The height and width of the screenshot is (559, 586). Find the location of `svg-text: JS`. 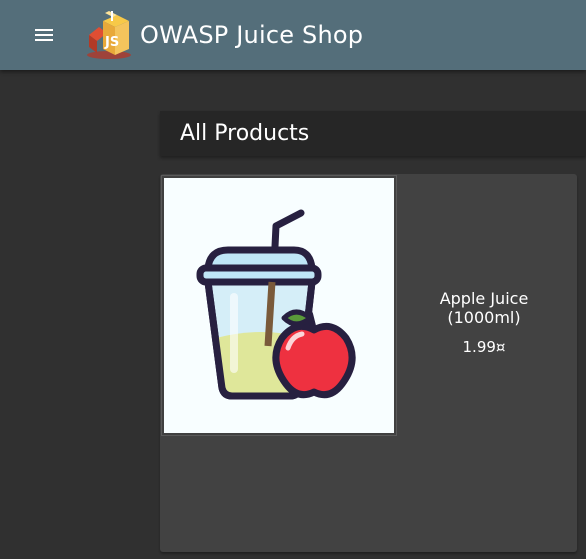

svg-text: JS is located at coordinates (111, 42).